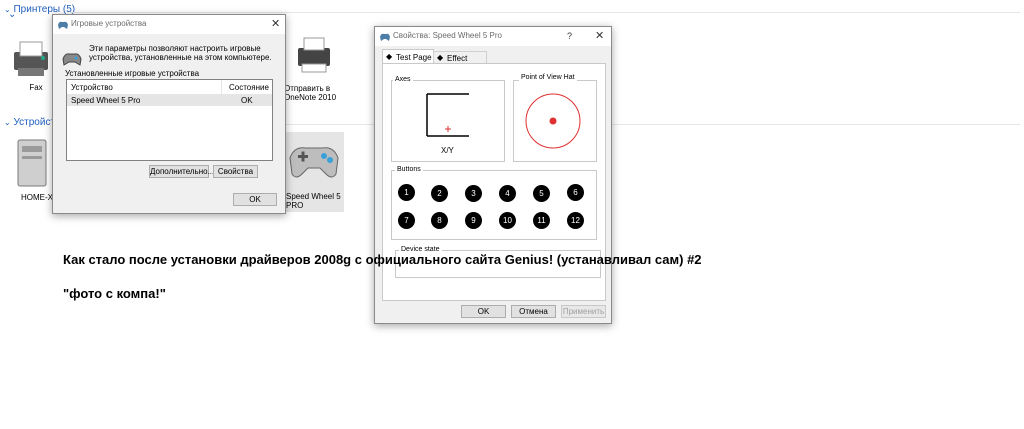  Describe the element at coordinates (575, 220) in the screenshot. I see `joystick-button-12: 12` at that location.